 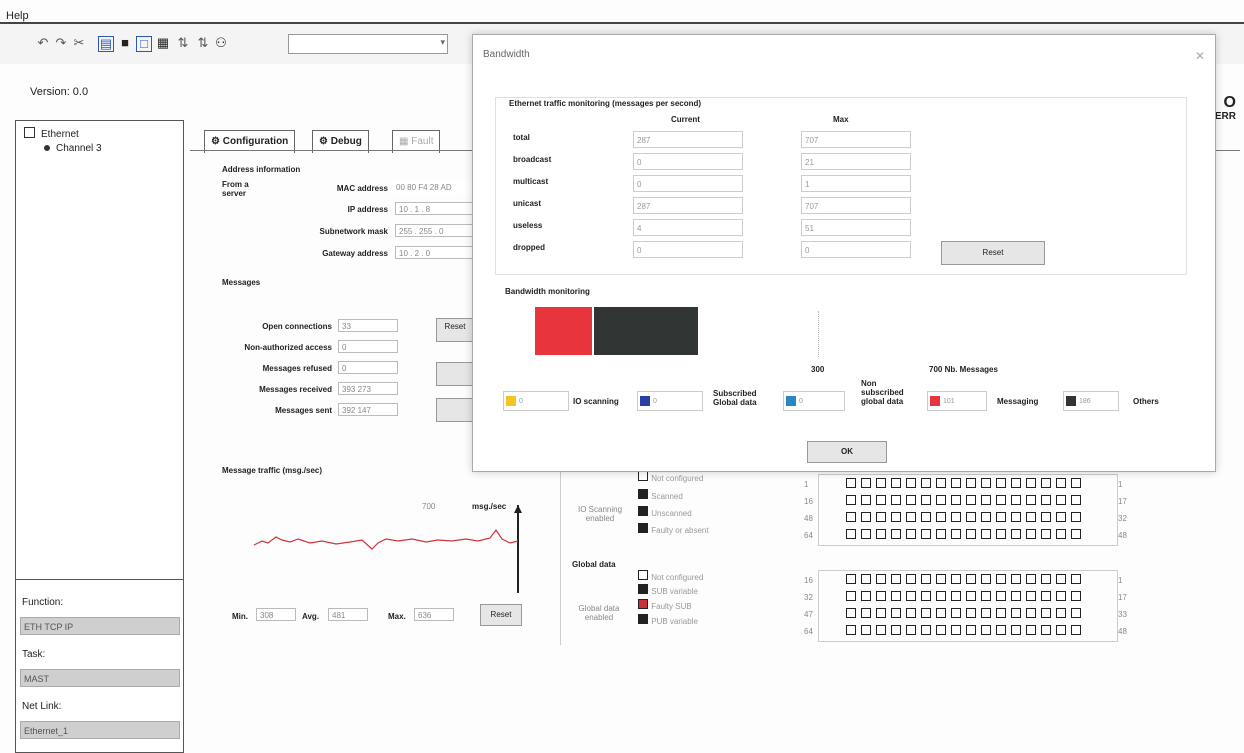 I want to click on ip-value: 10 . 1 . 8, so click(x=434, y=208).